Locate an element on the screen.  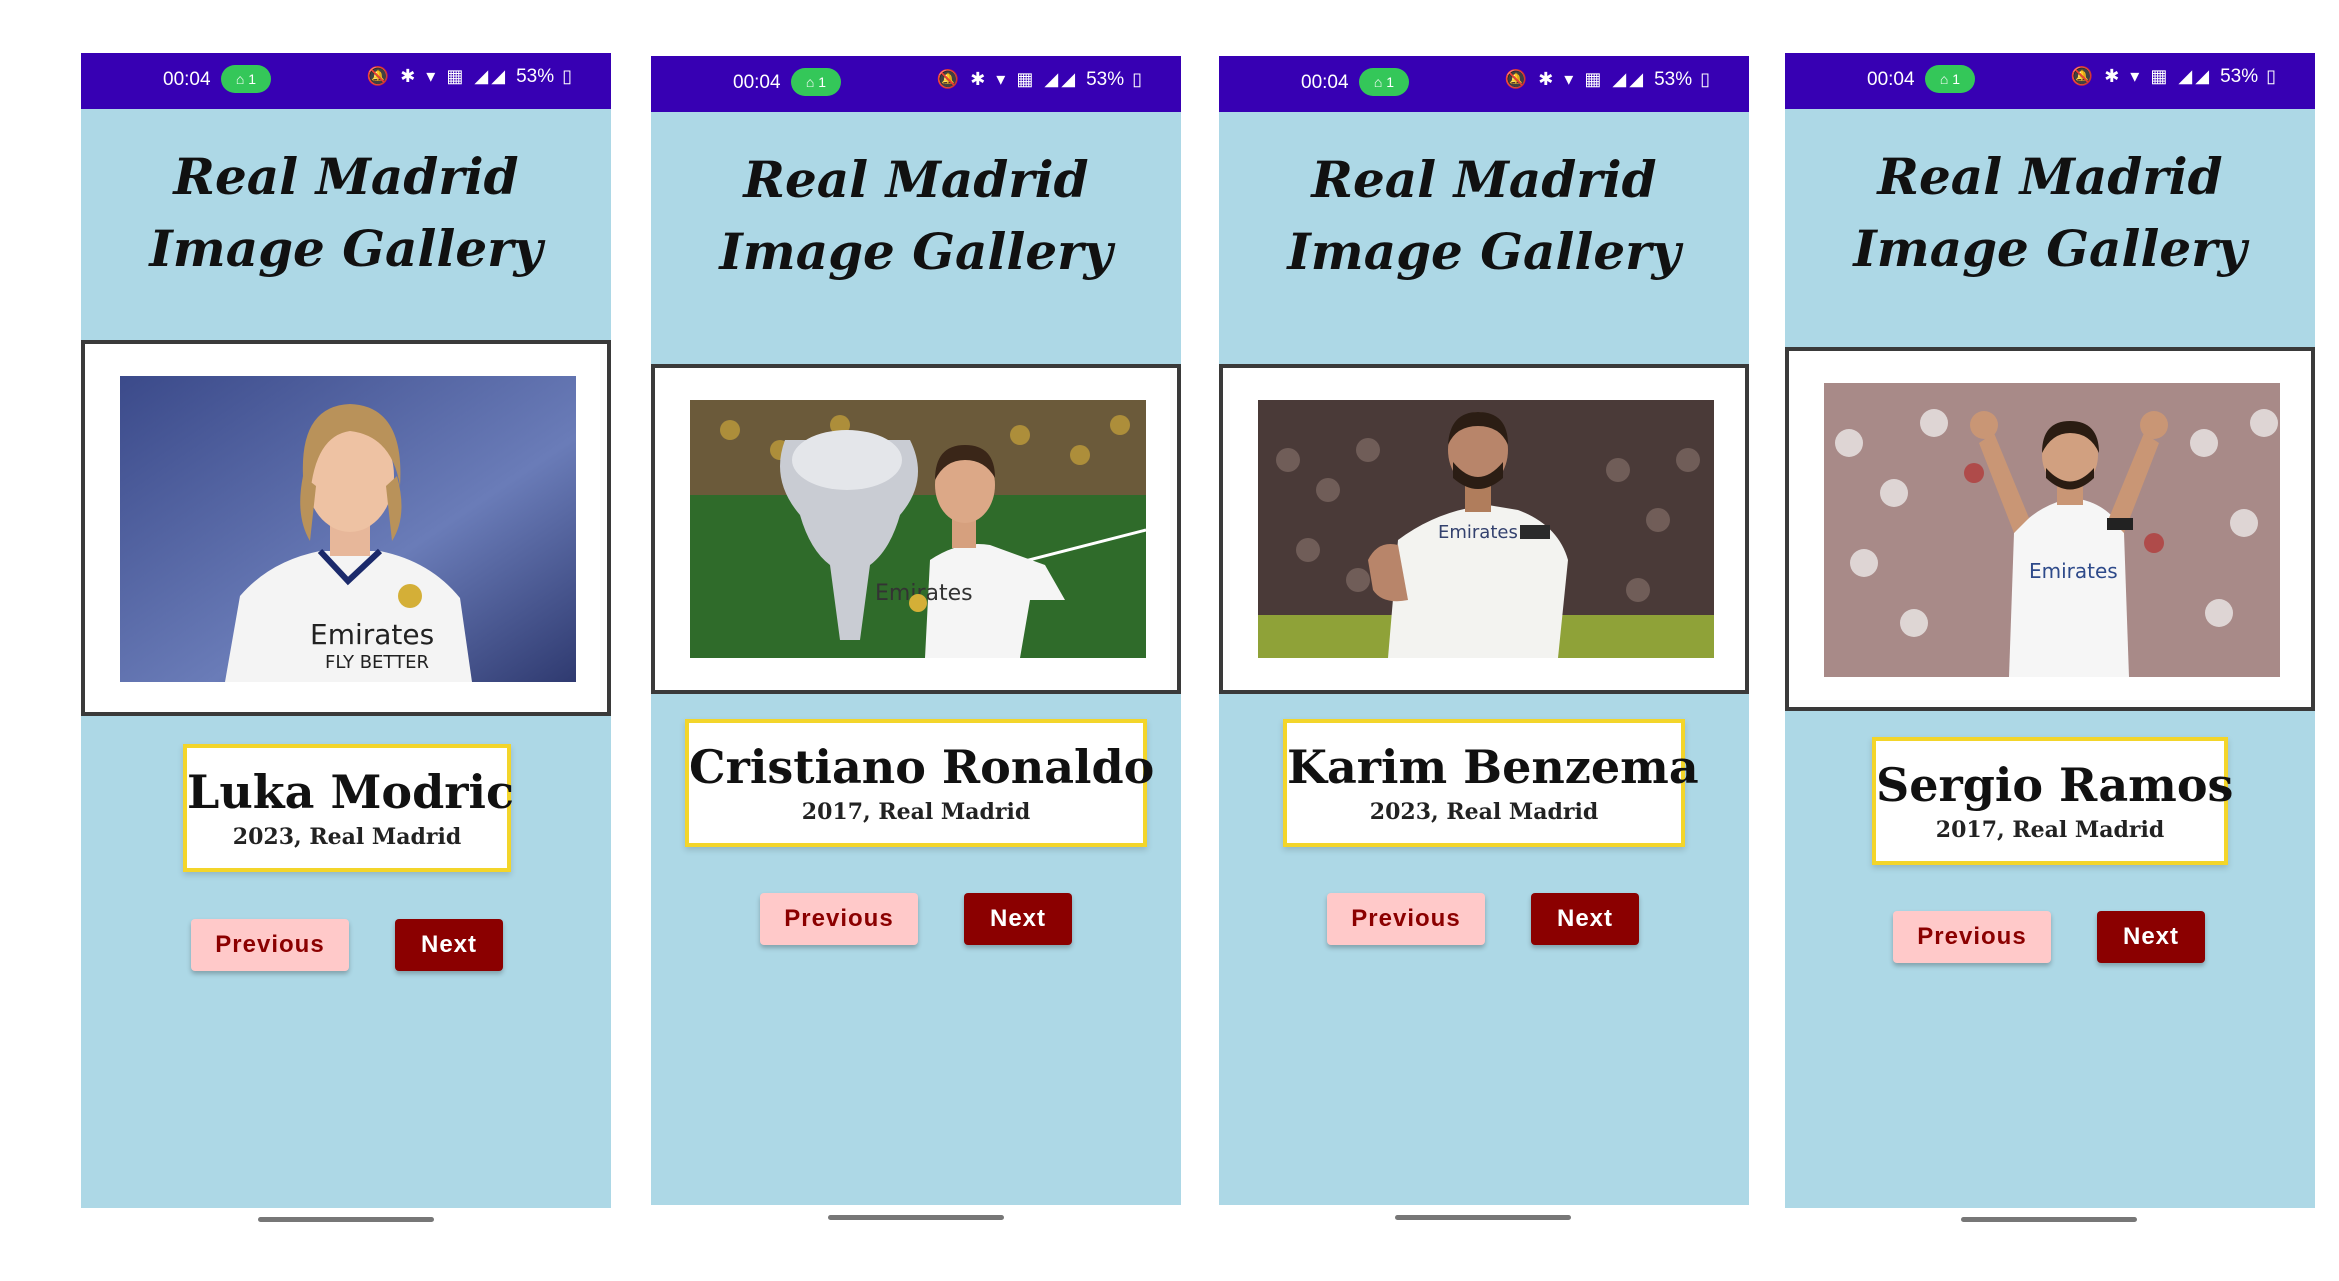
player-name: Luka Modric is located at coordinates (350, 792).